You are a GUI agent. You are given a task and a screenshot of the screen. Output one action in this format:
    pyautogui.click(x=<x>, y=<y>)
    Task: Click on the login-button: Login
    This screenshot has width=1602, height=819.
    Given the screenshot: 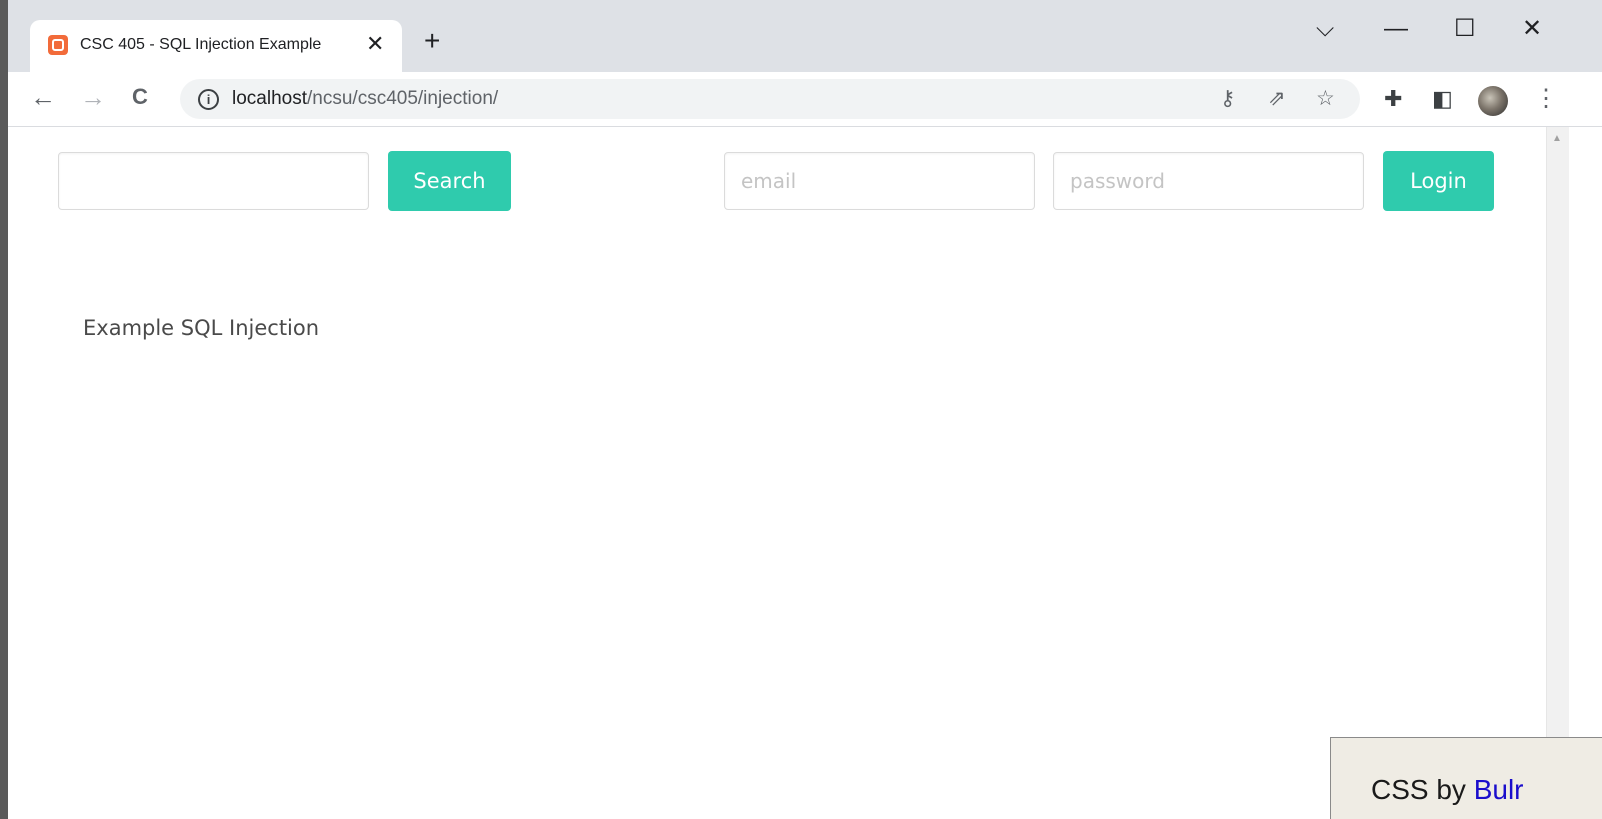 What is the action you would take?
    pyautogui.click(x=1438, y=181)
    